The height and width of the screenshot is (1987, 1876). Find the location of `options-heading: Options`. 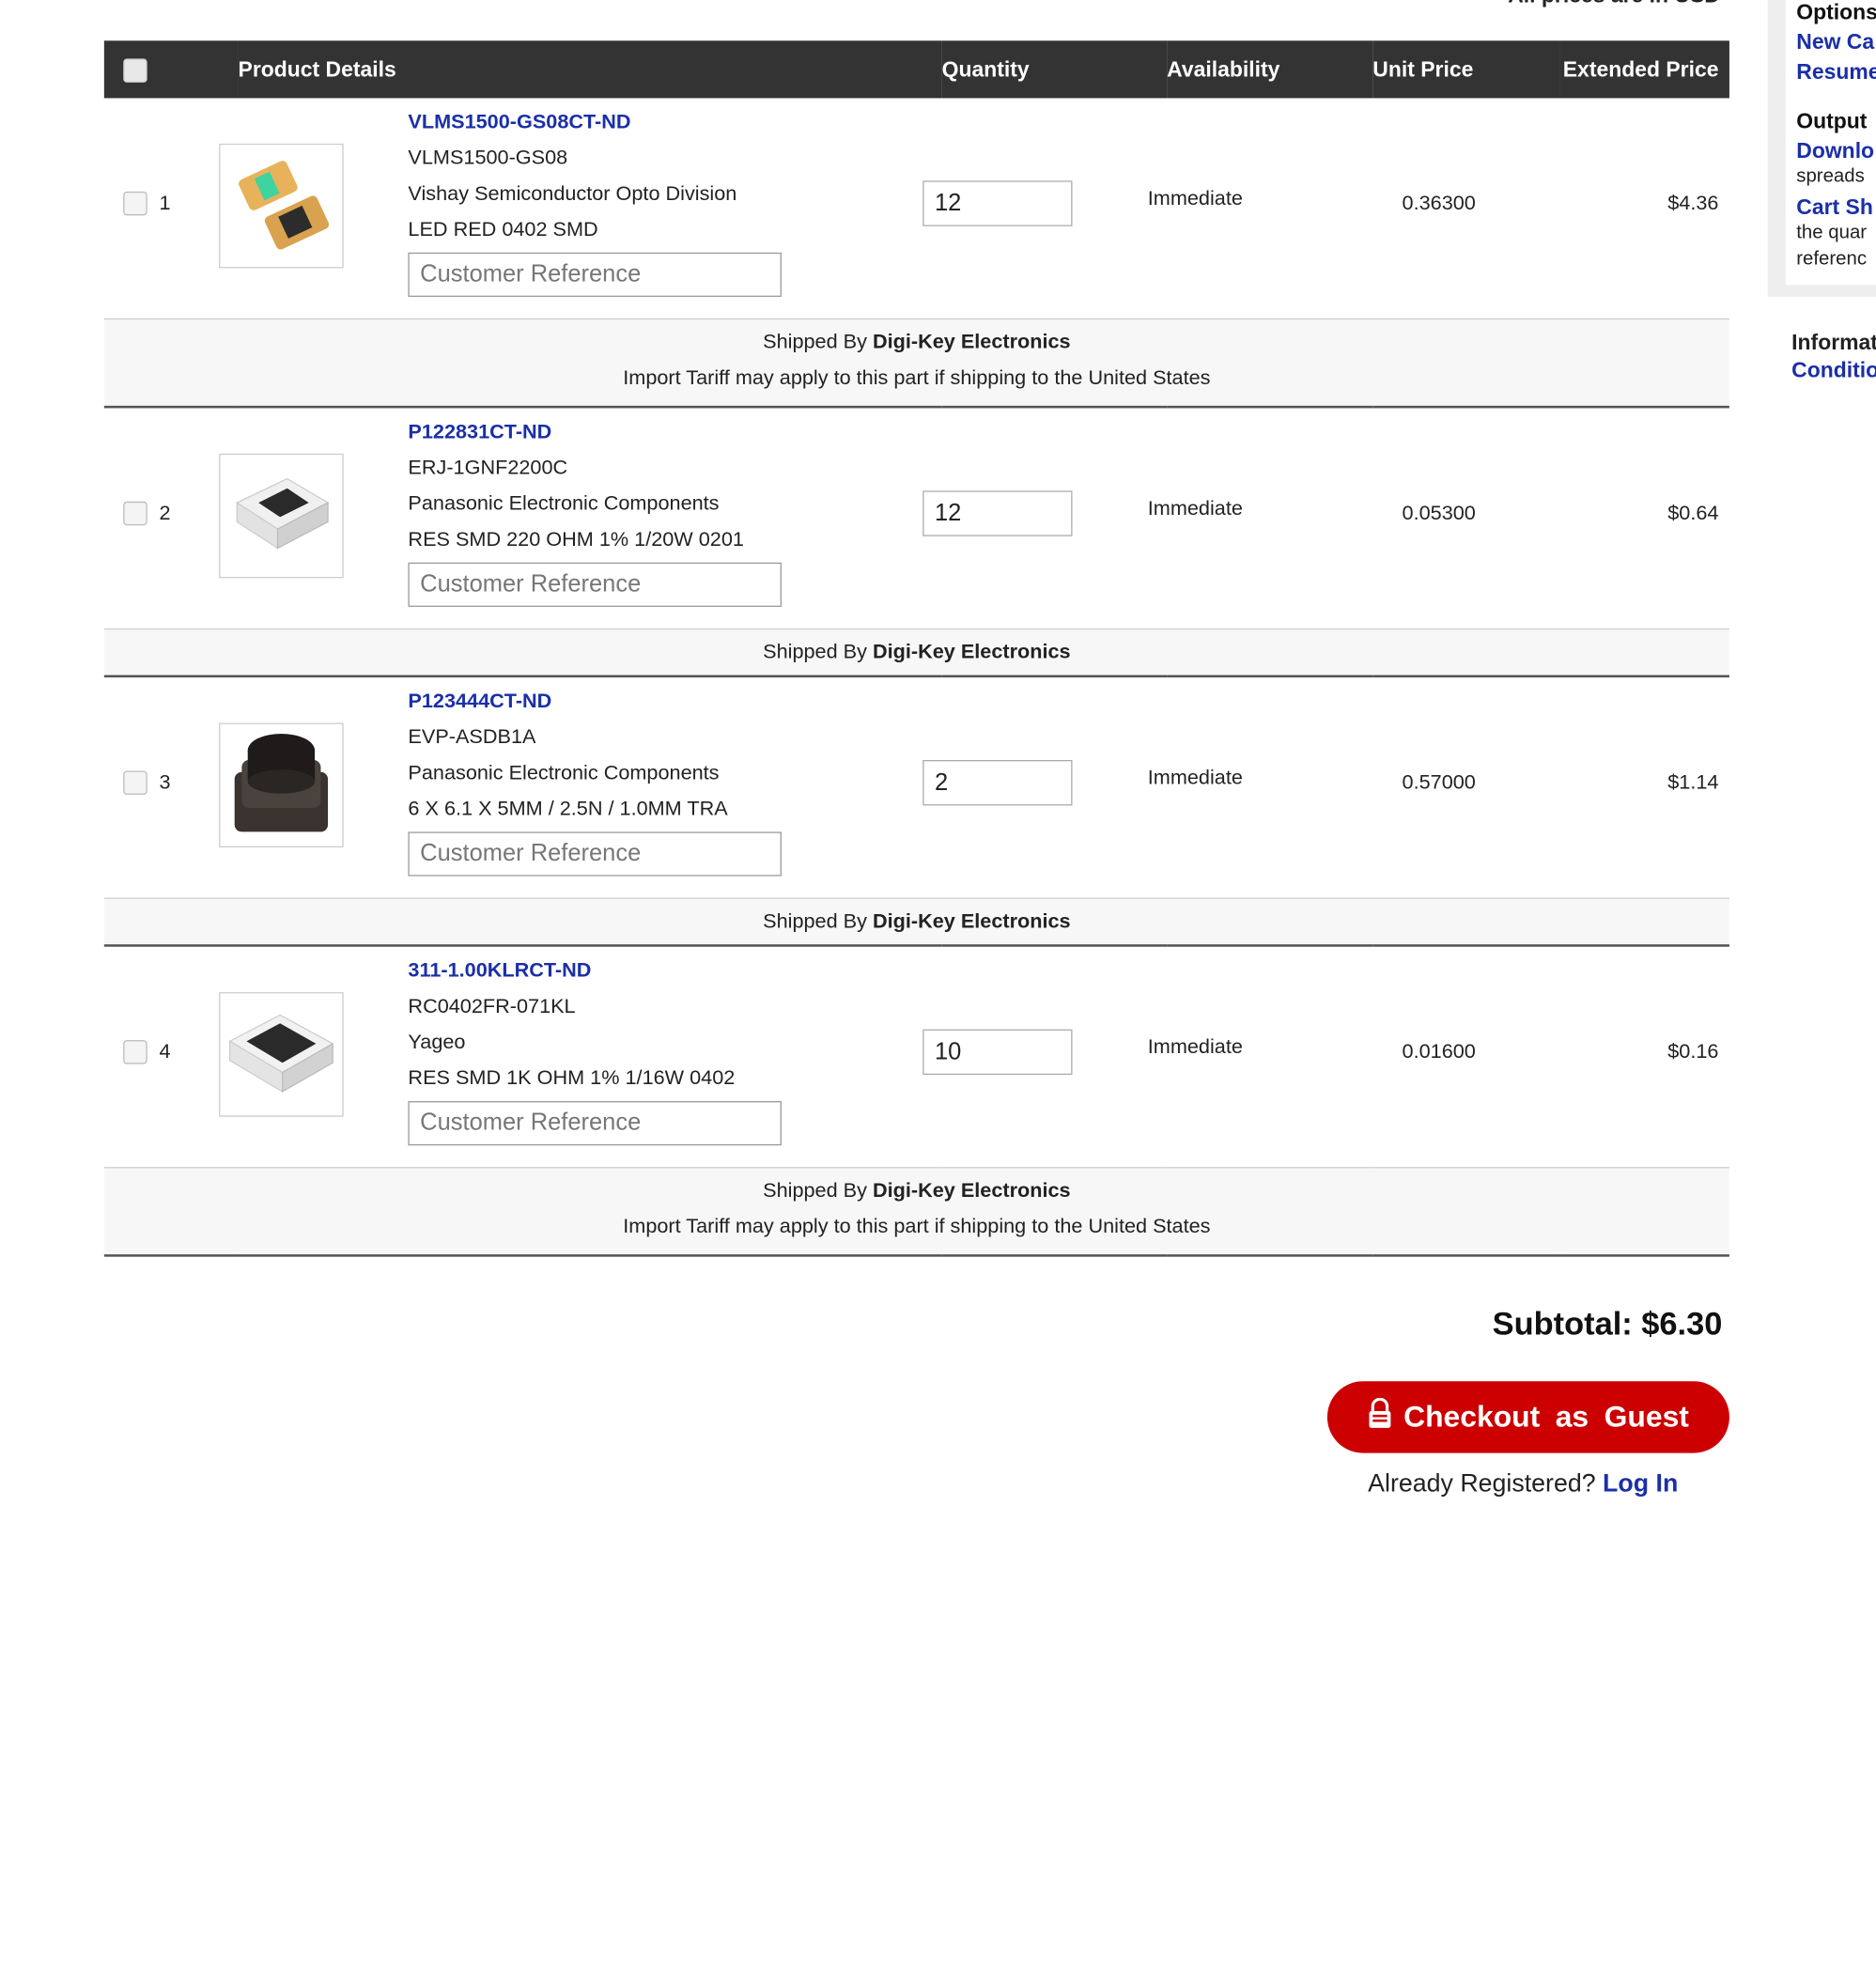

options-heading: Options is located at coordinates (1836, 12).